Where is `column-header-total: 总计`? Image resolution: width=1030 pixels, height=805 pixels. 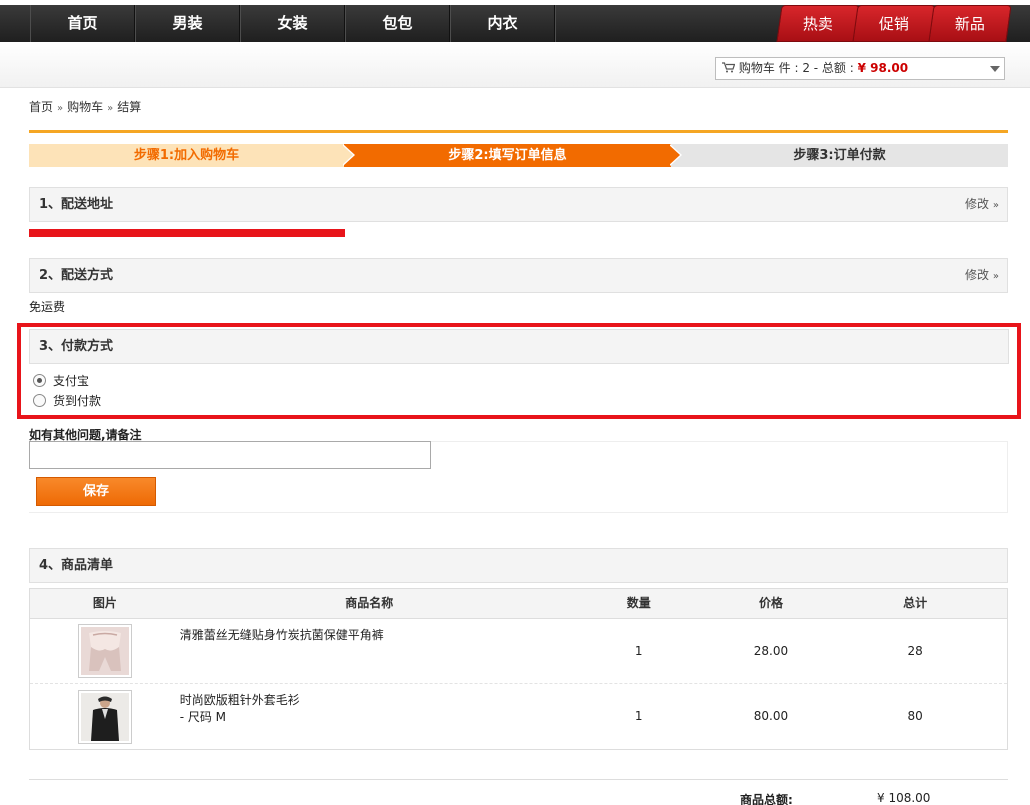 column-header-total: 总计 is located at coordinates (915, 603).